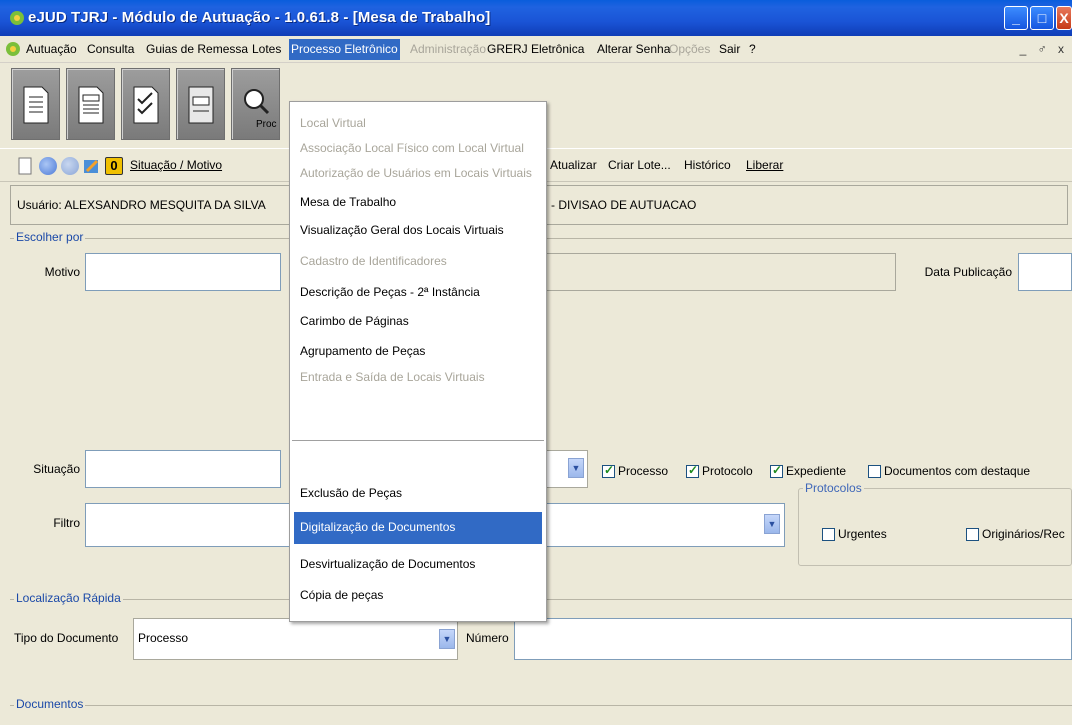 The width and height of the screenshot is (1072, 725). I want to click on motivo-input, so click(183, 272).